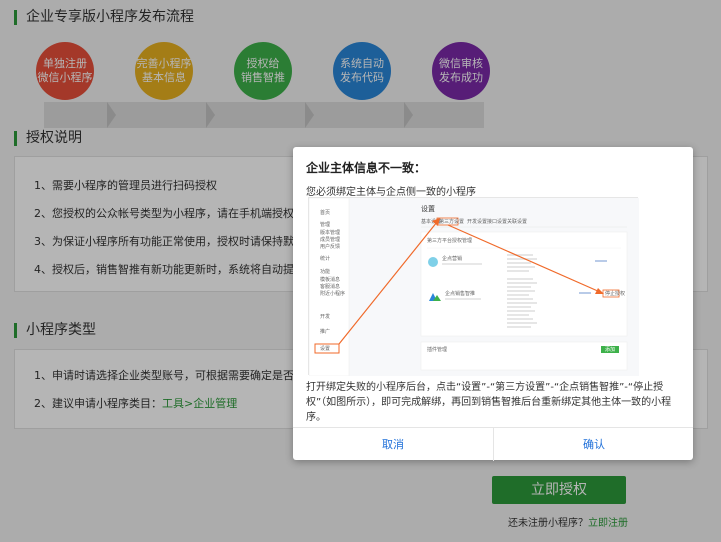 Image resolution: width=721 pixels, height=542 pixels. Describe the element at coordinates (325, 212) in the screenshot. I see `menu-item: 首页` at that location.